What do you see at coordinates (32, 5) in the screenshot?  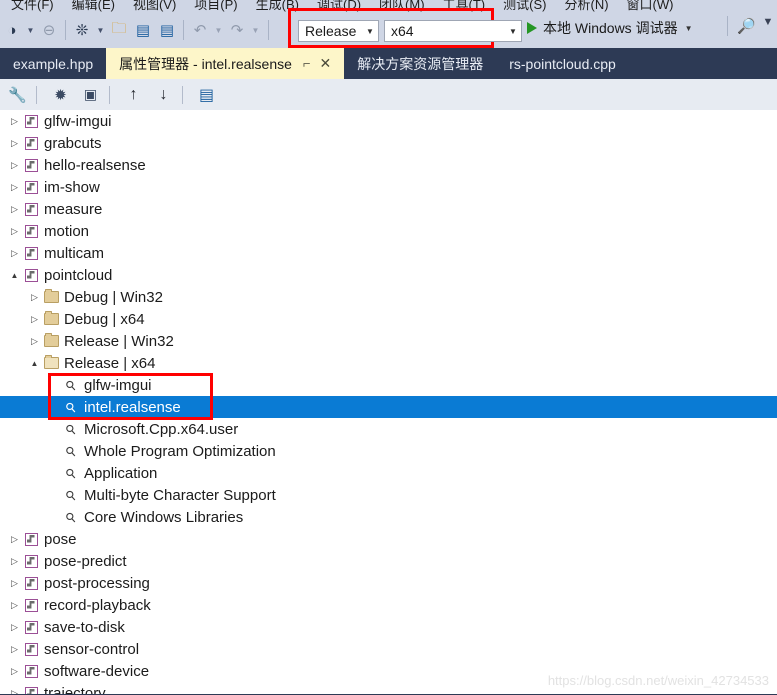 I see `menu-item-0: 文件(F)` at bounding box center [32, 5].